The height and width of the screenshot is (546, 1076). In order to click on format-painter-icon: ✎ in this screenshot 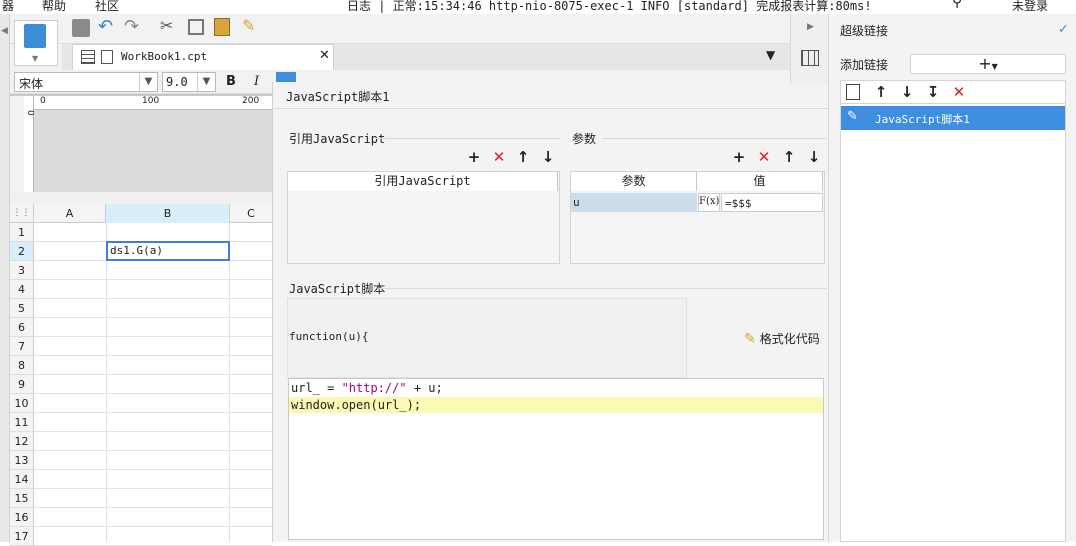, I will do `click(248, 25)`.